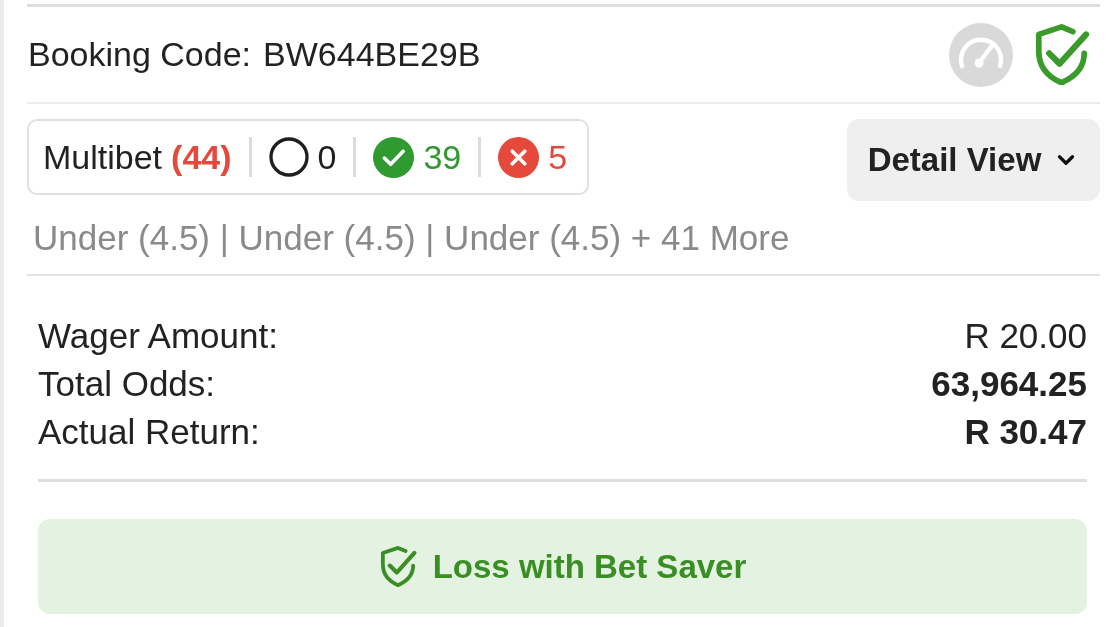 The height and width of the screenshot is (627, 1119). What do you see at coordinates (201, 157) in the screenshot?
I see `selection-count: (44)` at bounding box center [201, 157].